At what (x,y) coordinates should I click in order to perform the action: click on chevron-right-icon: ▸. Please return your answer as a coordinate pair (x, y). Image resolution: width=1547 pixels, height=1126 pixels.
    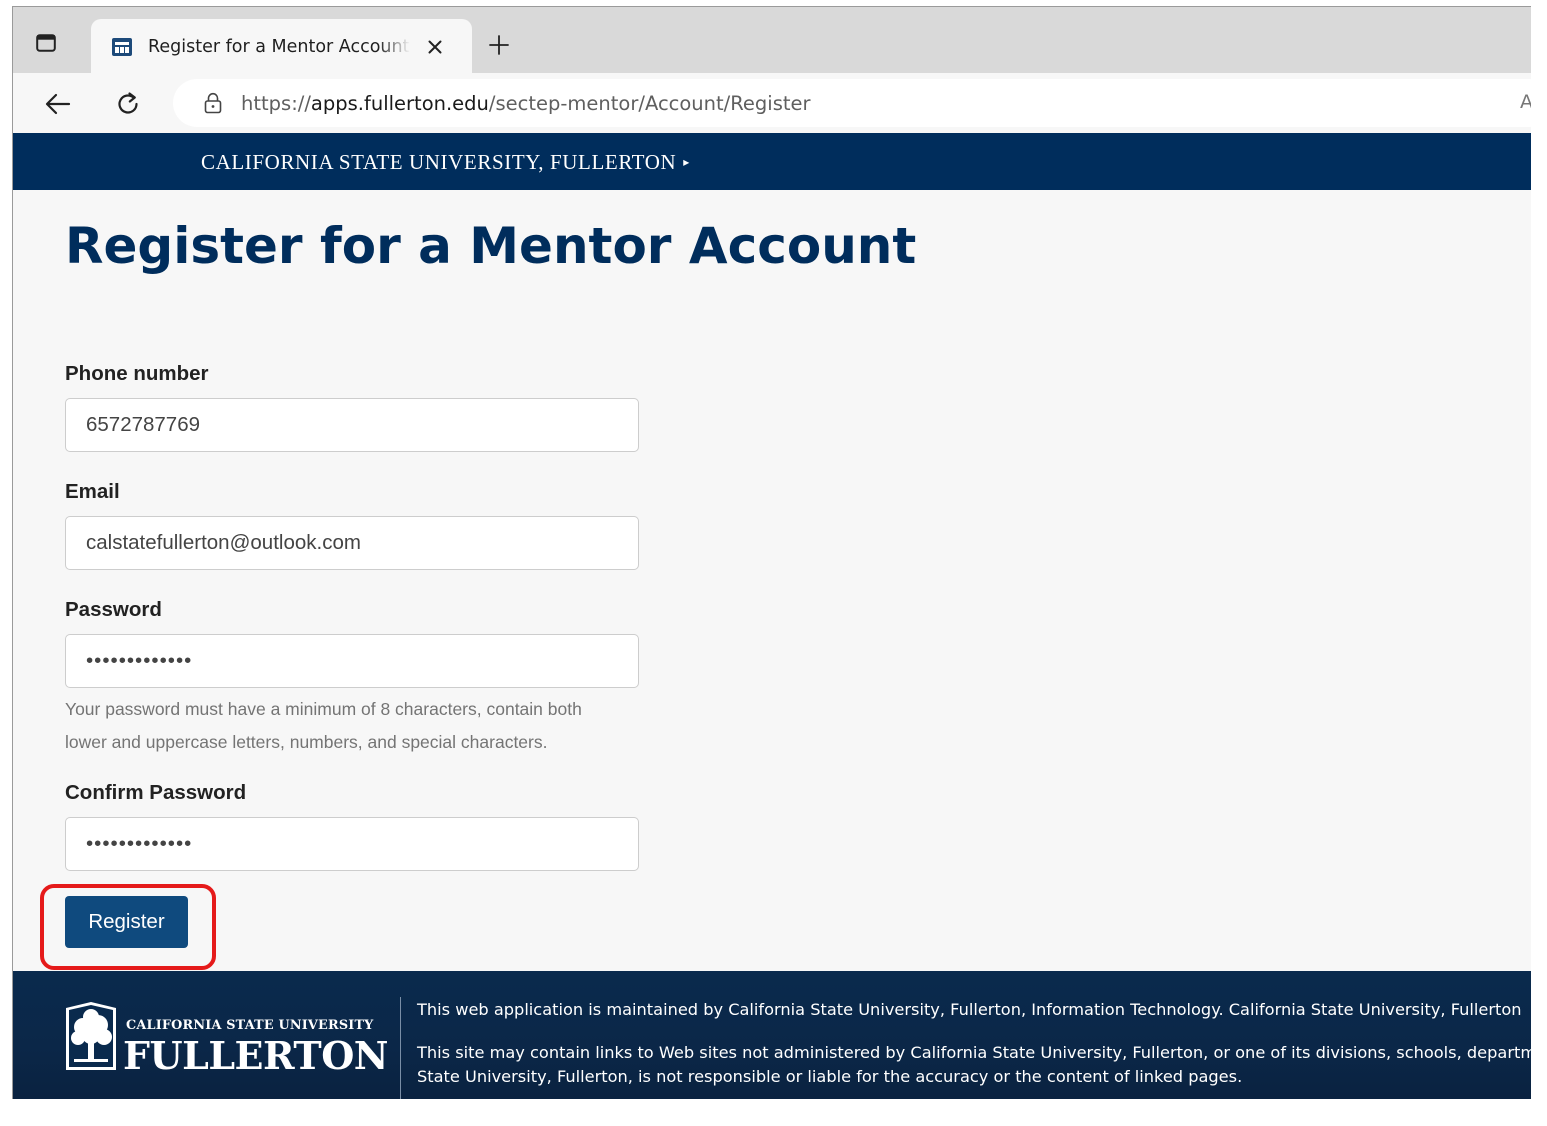
    Looking at the image, I should click on (686, 162).